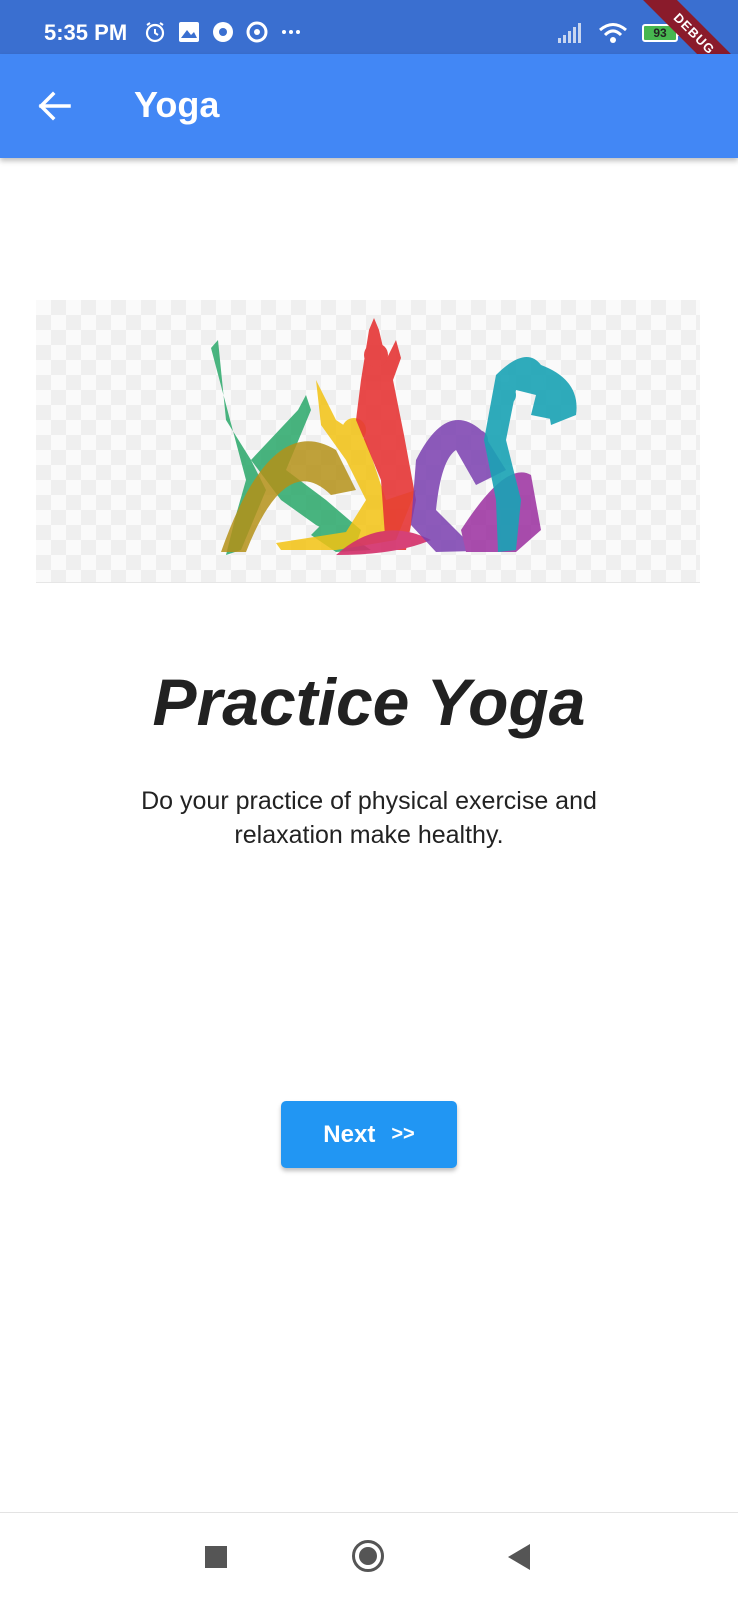 This screenshot has width=738, height=1601. I want to click on more-icon, so click(291, 32).